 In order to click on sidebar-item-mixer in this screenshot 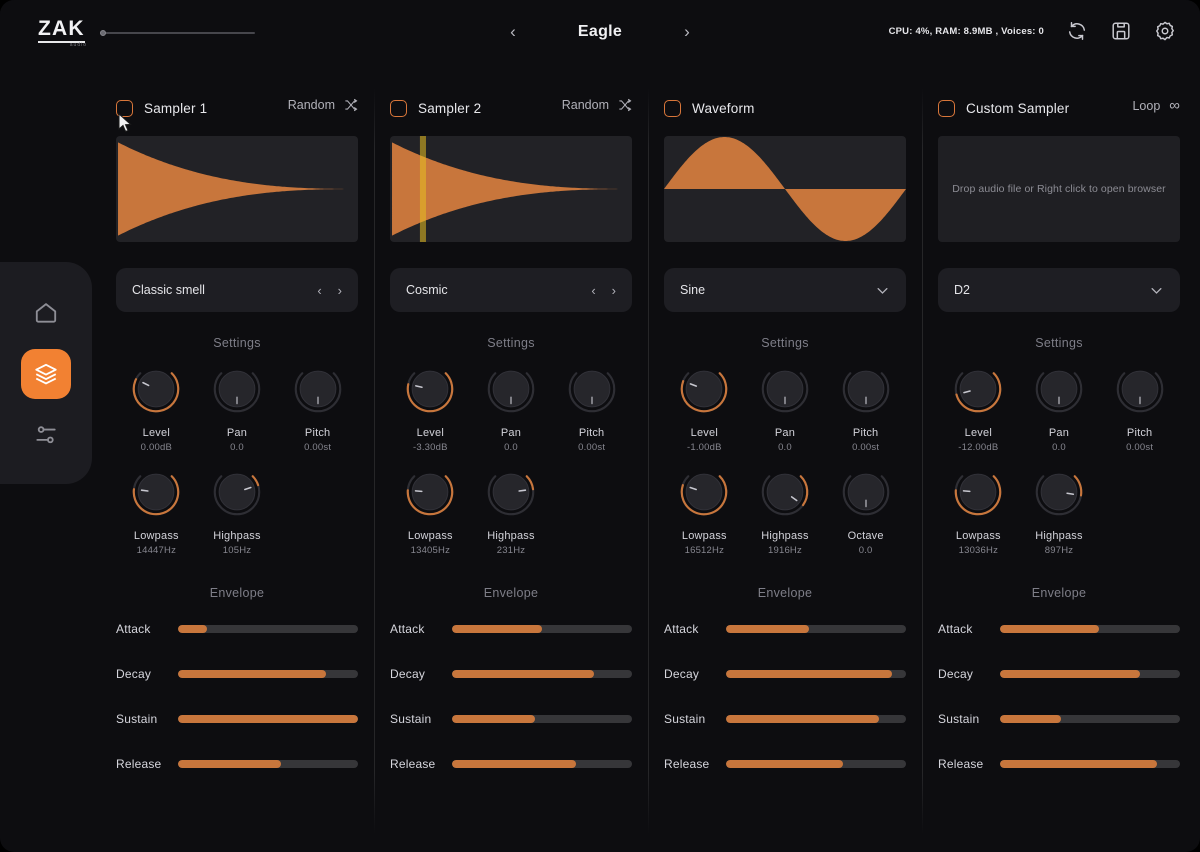, I will do `click(46, 435)`.